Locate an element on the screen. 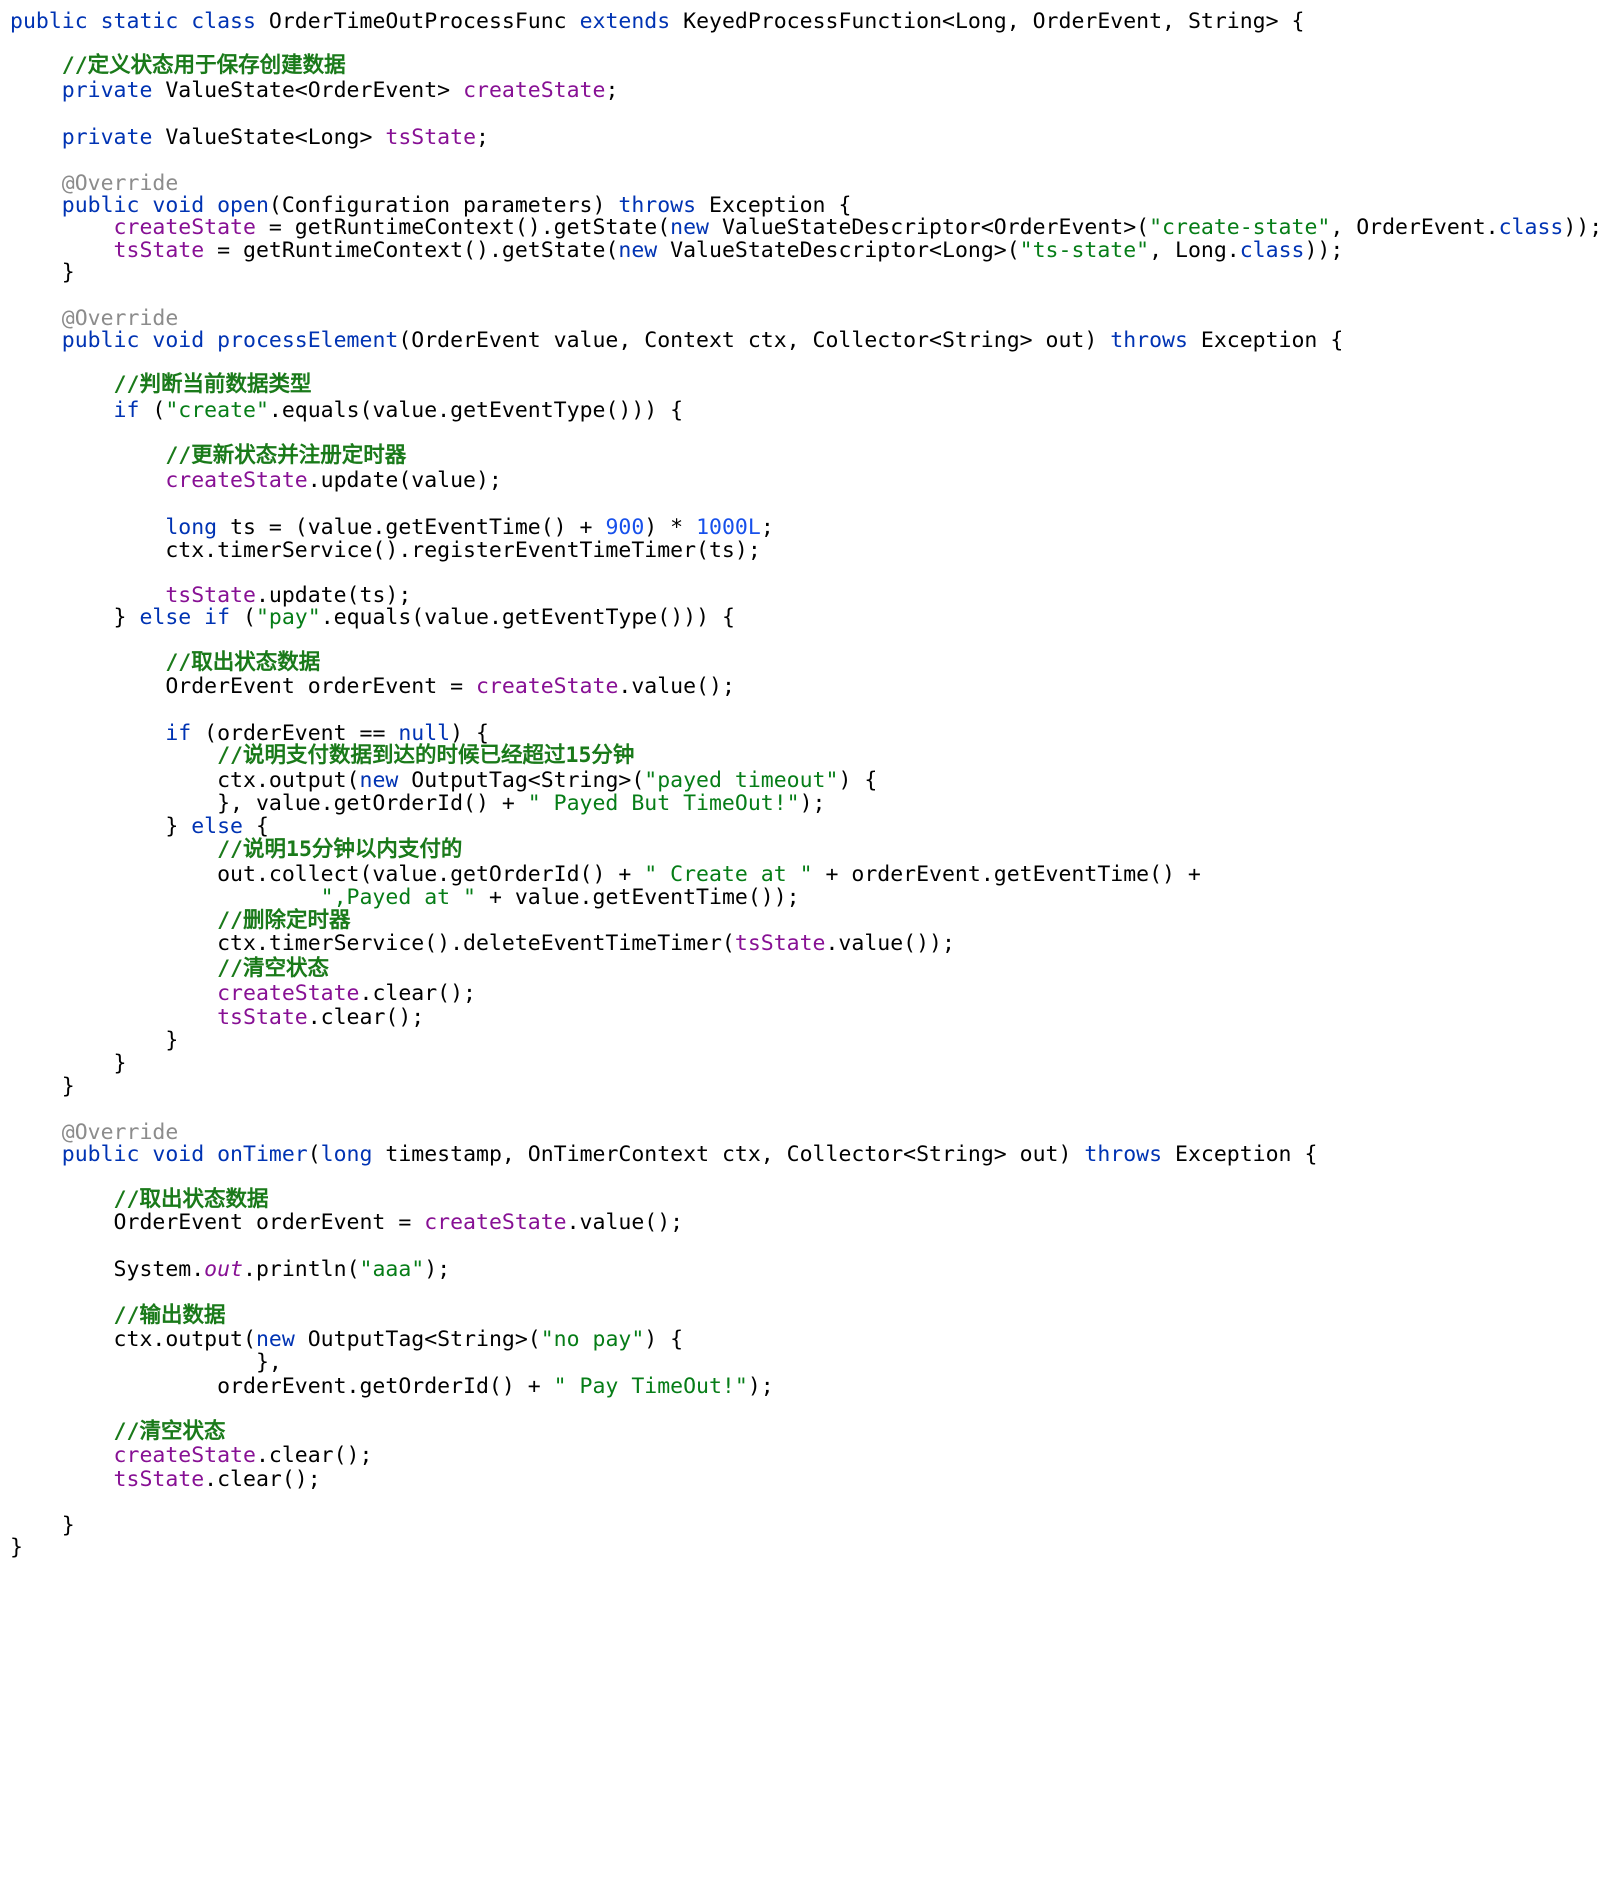  code-line: //更新状态并注册定时器 is located at coordinates (208, 456).